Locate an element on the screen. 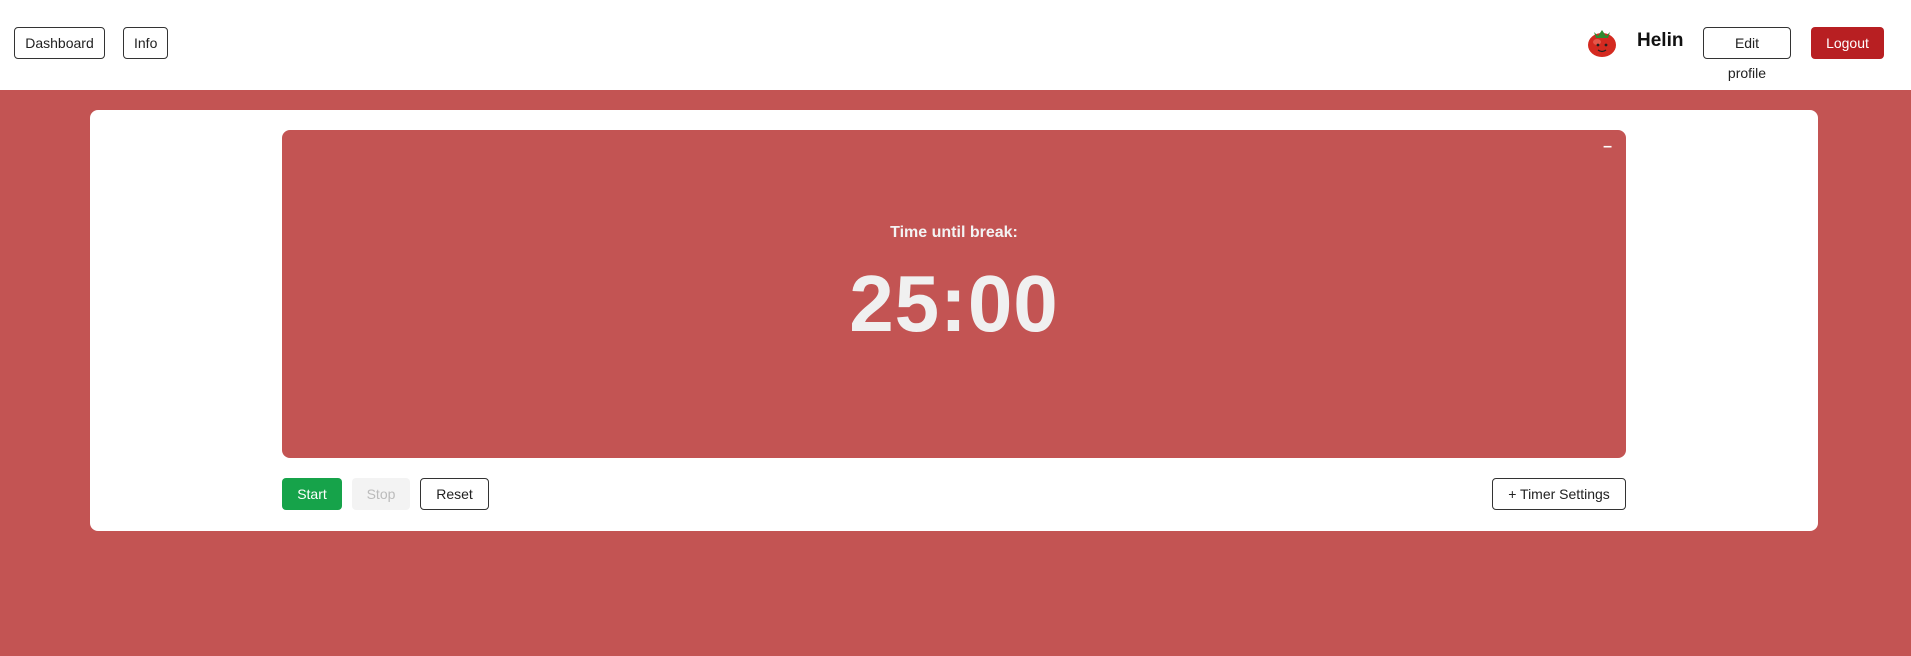 This screenshot has width=1911, height=656. logout-button: Logout is located at coordinates (1847, 43).